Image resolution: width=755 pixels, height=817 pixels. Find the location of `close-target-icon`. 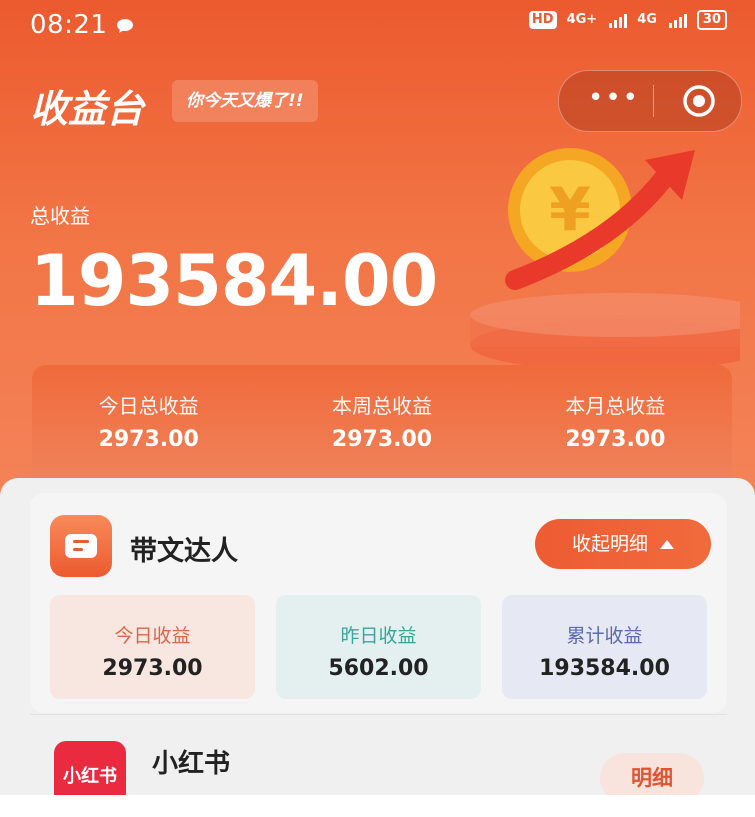

close-target-icon is located at coordinates (699, 101).